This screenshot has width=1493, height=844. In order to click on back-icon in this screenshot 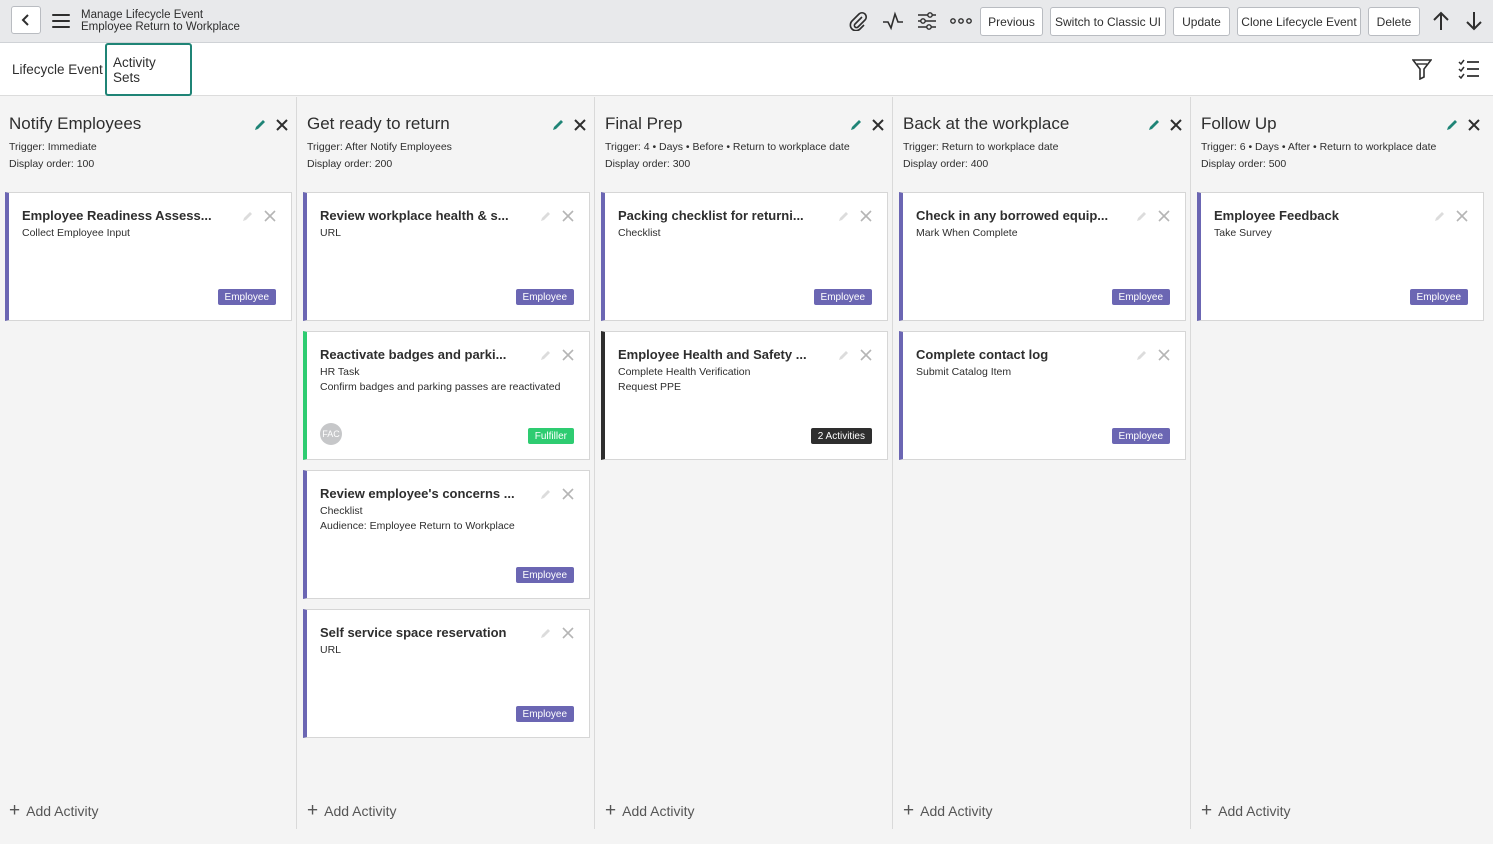, I will do `click(25, 20)`.